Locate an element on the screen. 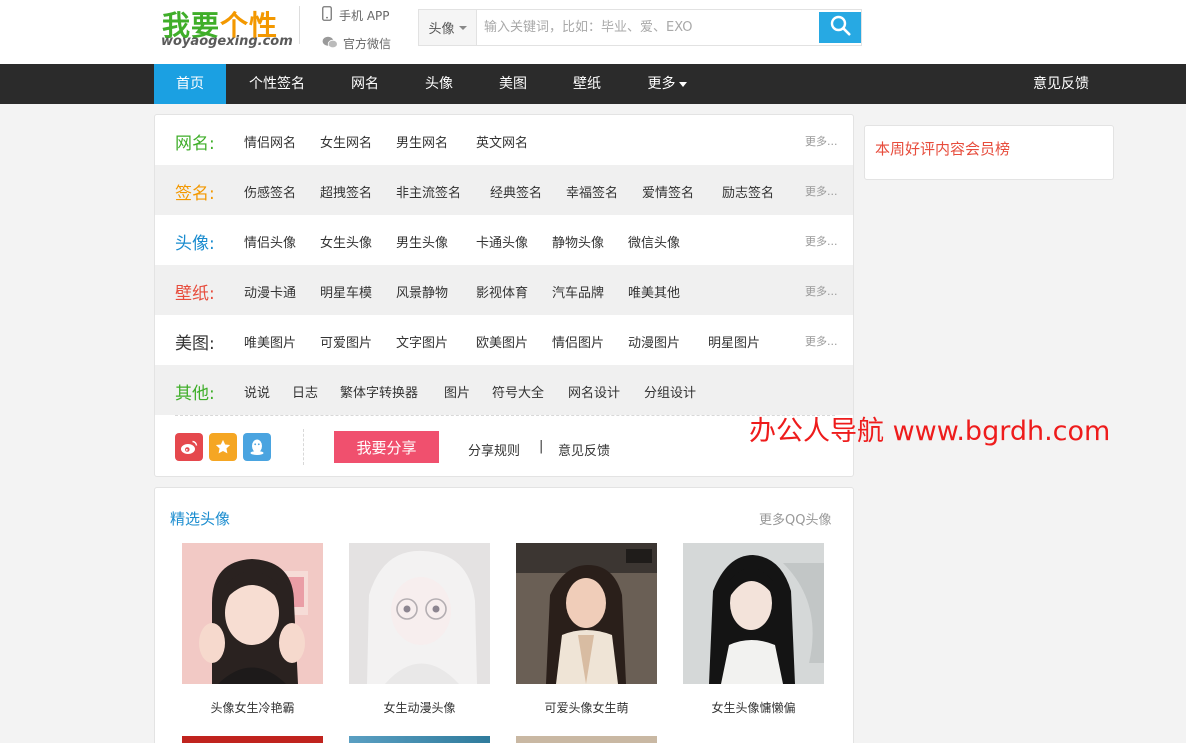 Image resolution: width=1186 pixels, height=743 pixels. share-button: 我要分享 is located at coordinates (386, 447).